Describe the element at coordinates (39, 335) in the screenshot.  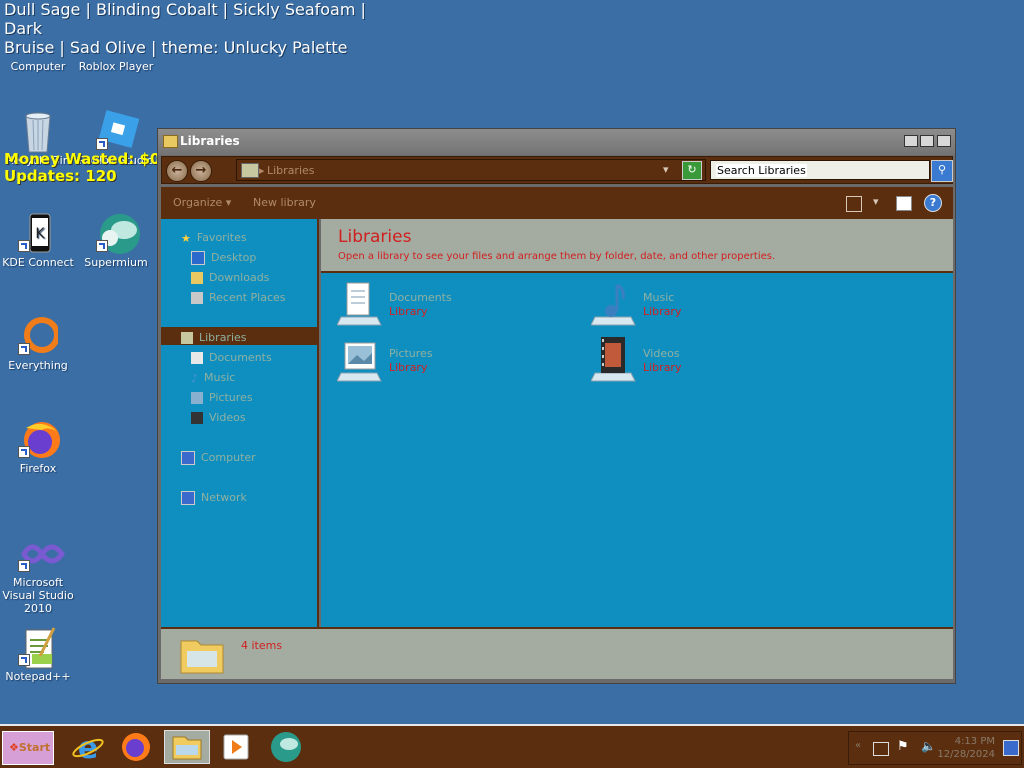
I see `everything-icon` at that location.